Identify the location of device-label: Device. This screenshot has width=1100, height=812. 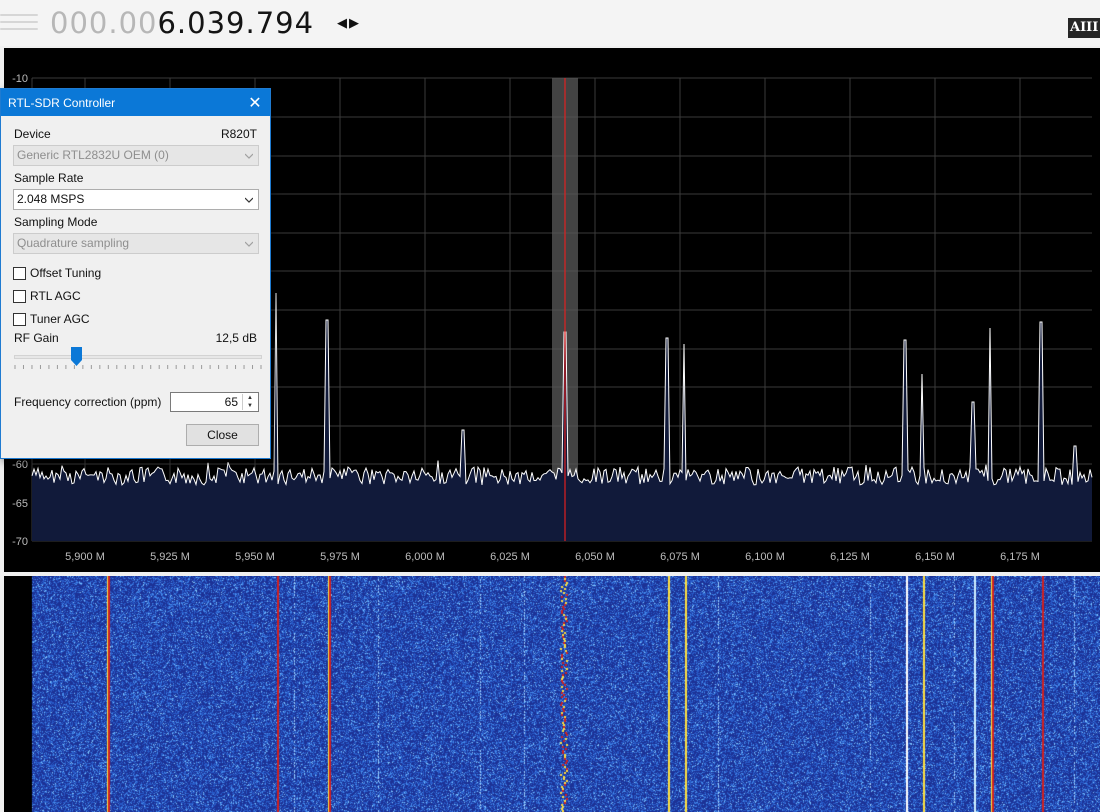
(32, 134).